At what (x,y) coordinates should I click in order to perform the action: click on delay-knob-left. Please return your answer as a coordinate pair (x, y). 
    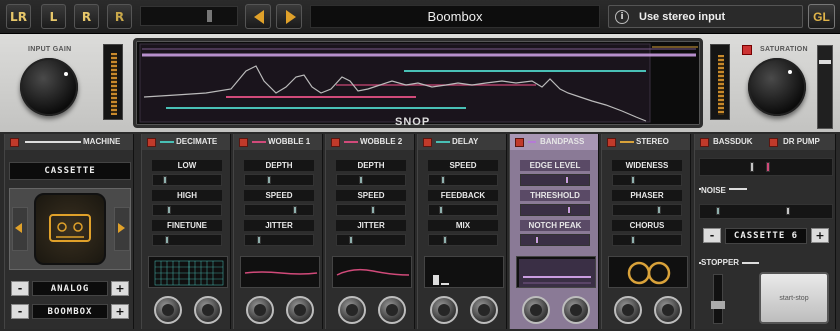
    Looking at the image, I should click on (444, 310).